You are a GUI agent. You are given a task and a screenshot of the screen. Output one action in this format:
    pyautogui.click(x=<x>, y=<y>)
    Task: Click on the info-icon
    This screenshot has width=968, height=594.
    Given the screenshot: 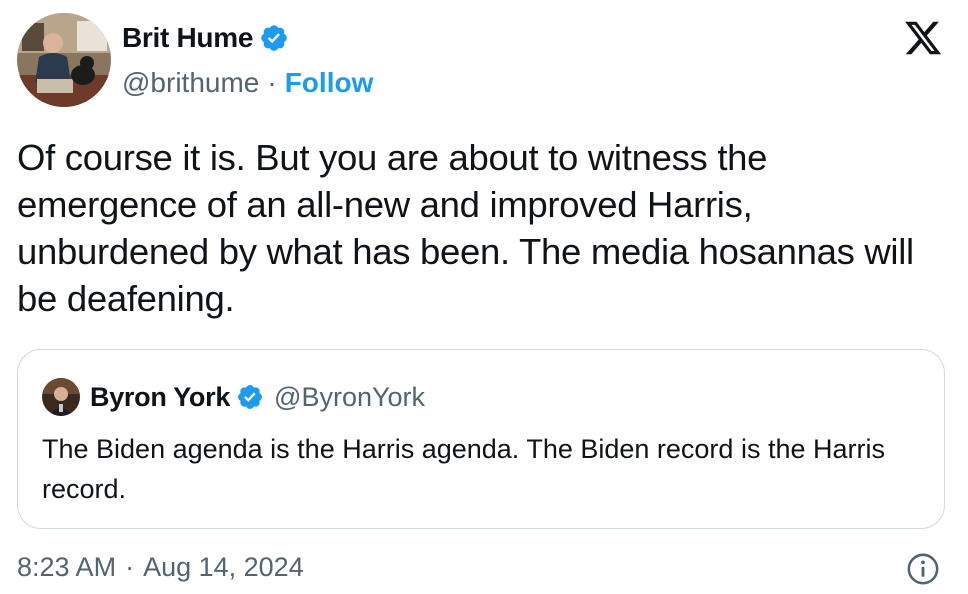 What is the action you would take?
    pyautogui.click(x=923, y=569)
    